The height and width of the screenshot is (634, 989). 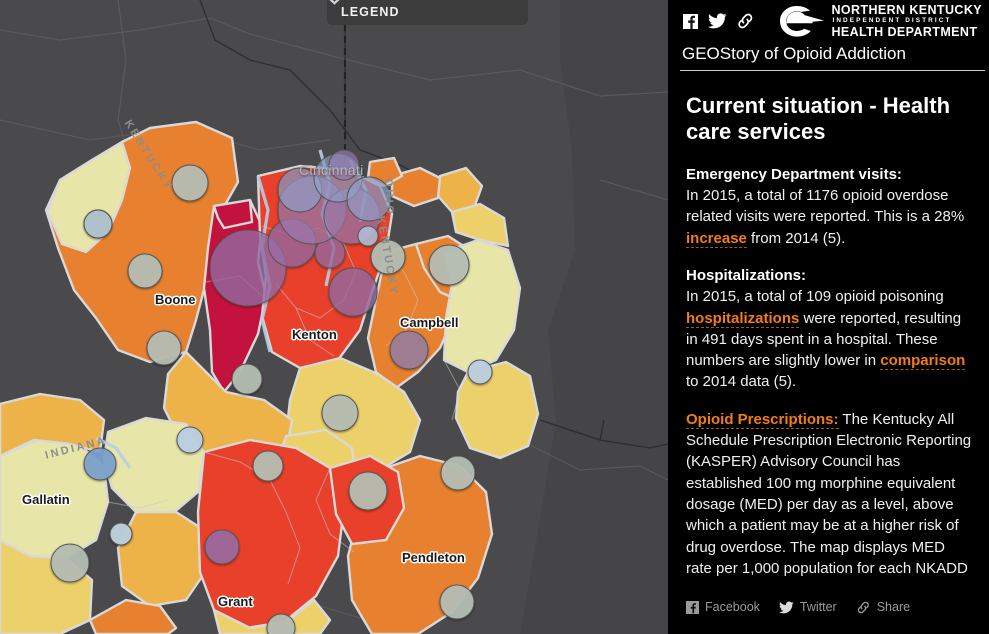 I want to click on logo-line3: HEALTH DEPARTMENT, so click(x=904, y=31).